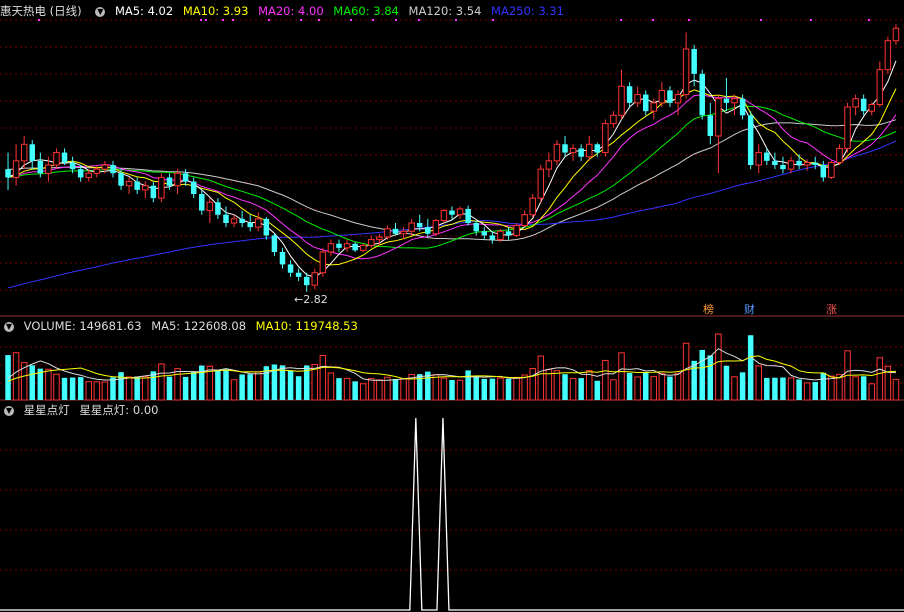 This screenshot has height=612, width=904. I want to click on volume-toggle-icon: ▼, so click(9, 326).